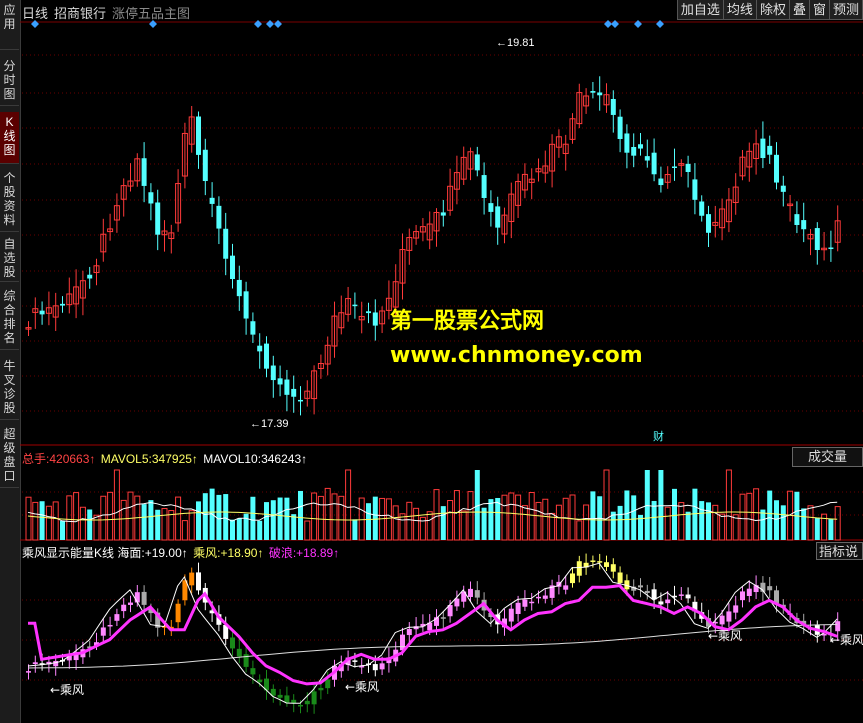 The width and height of the screenshot is (863, 723). What do you see at coordinates (839, 551) in the screenshot?
I see `indicator-tag-button: 指标说` at bounding box center [839, 551].